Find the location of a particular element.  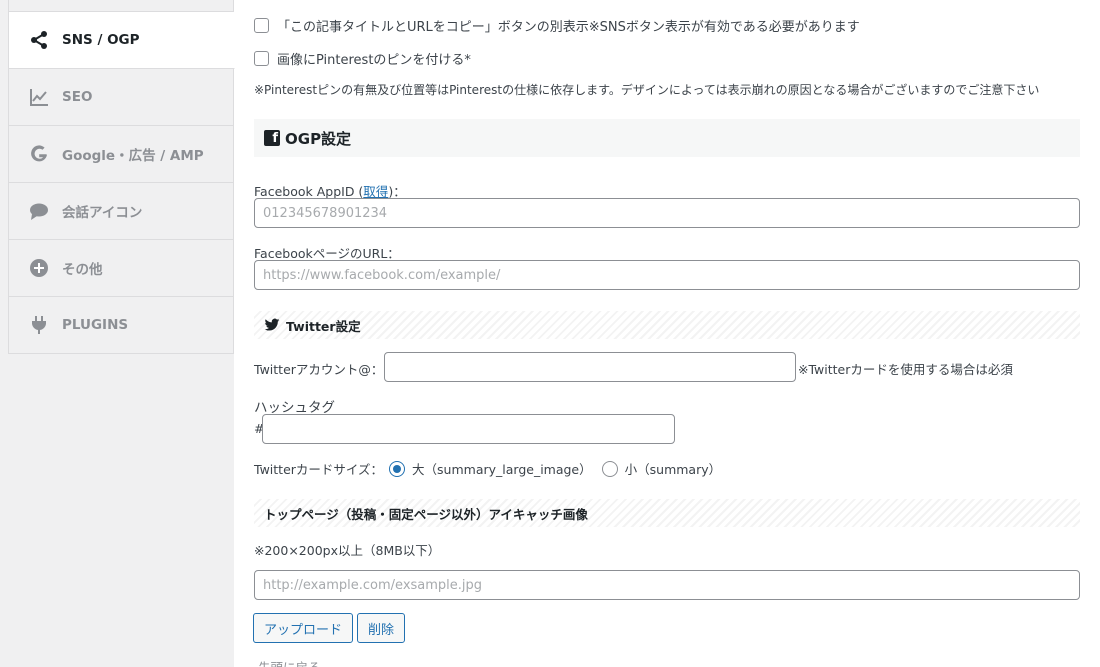

fb-appid-label-prefix: Facebook AppID ( is located at coordinates (309, 191).